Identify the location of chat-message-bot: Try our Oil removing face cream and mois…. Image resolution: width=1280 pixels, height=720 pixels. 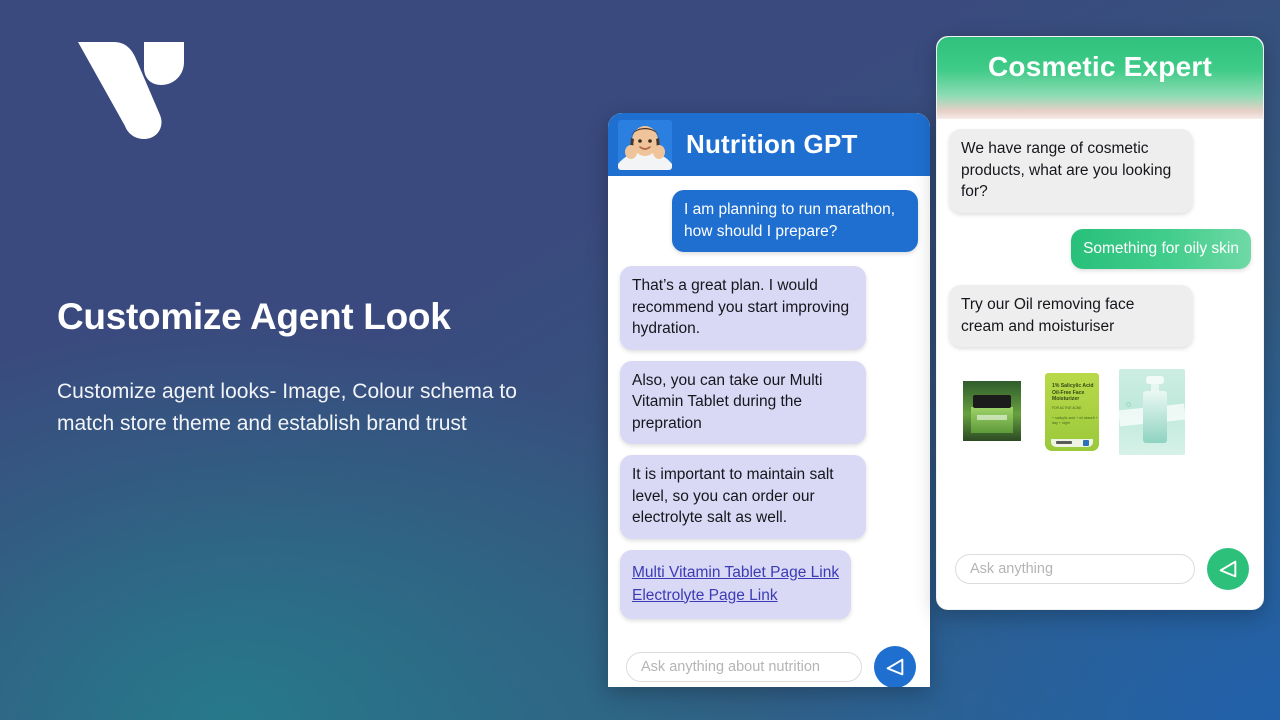
(1071, 316).